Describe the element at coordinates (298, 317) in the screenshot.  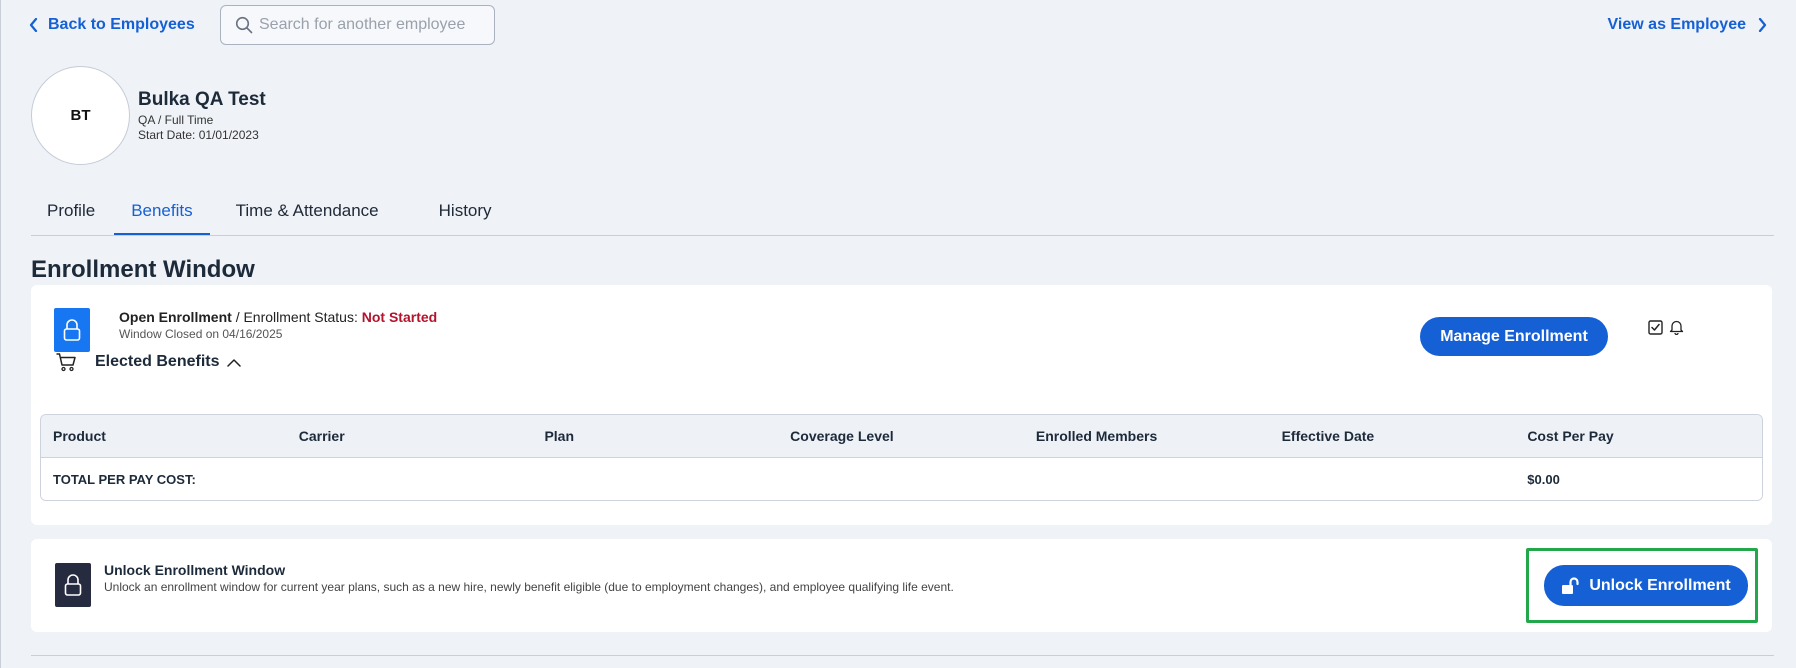
I see `enrollment-status-prefix: / Enrollment Status:` at that location.